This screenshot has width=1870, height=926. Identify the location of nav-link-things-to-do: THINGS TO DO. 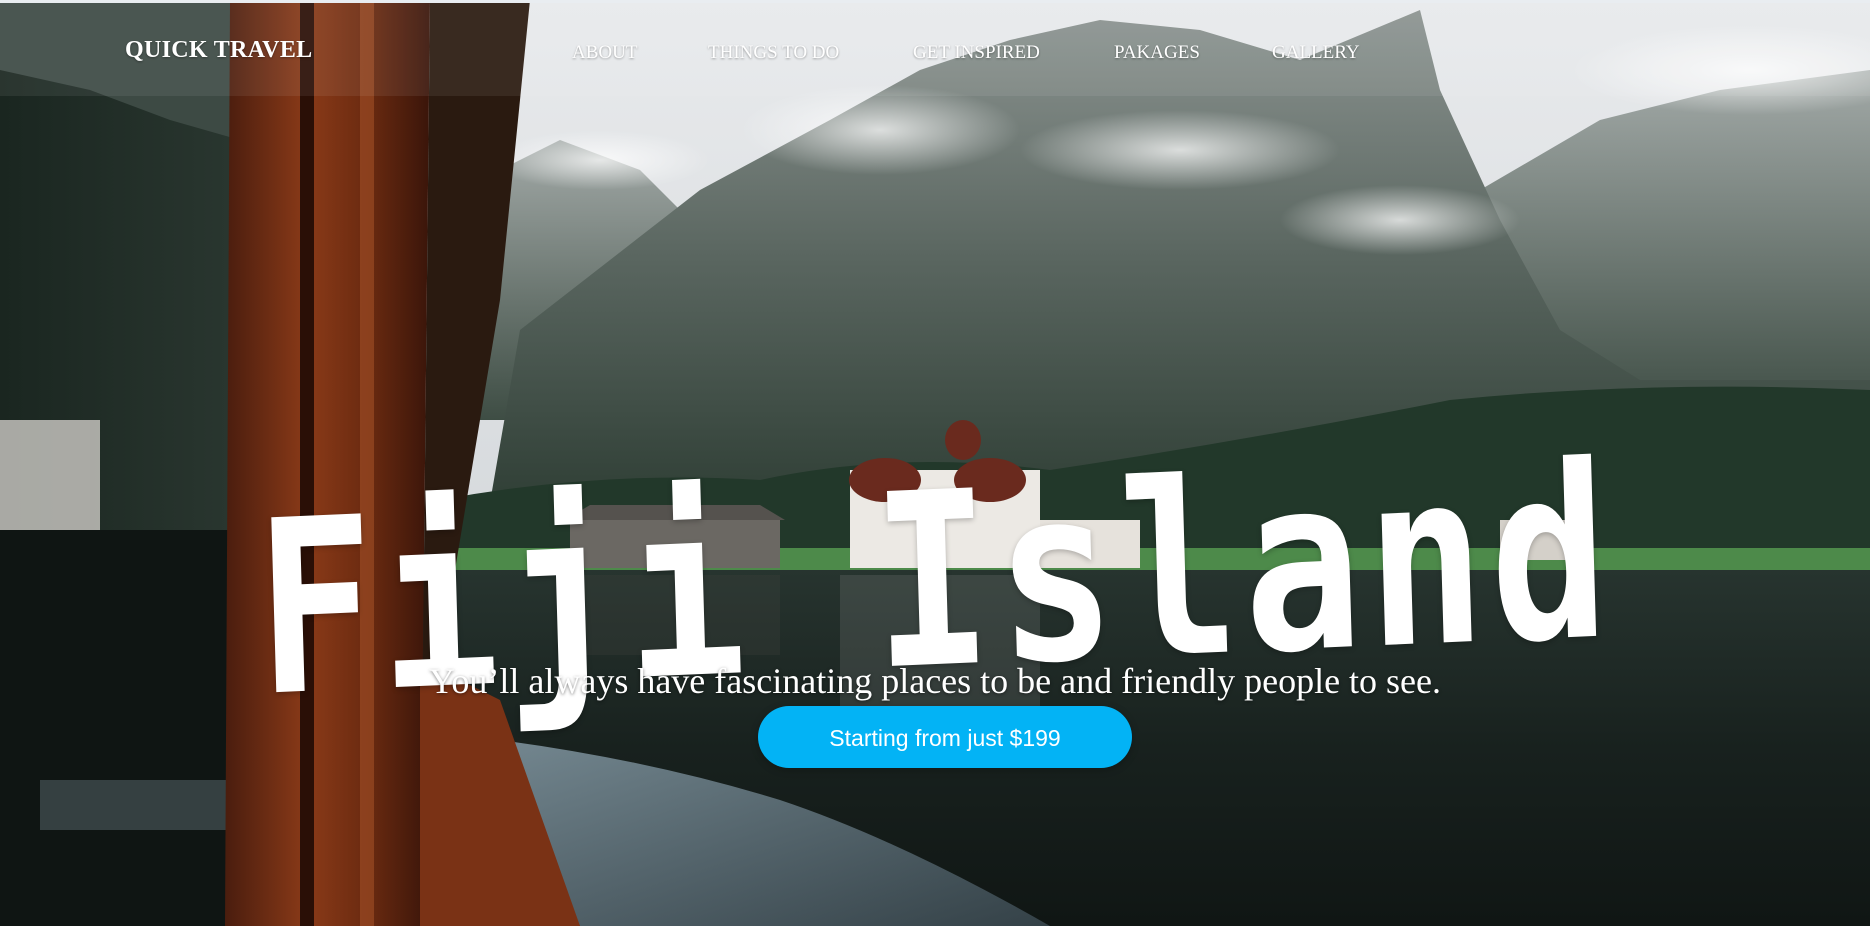
(773, 53).